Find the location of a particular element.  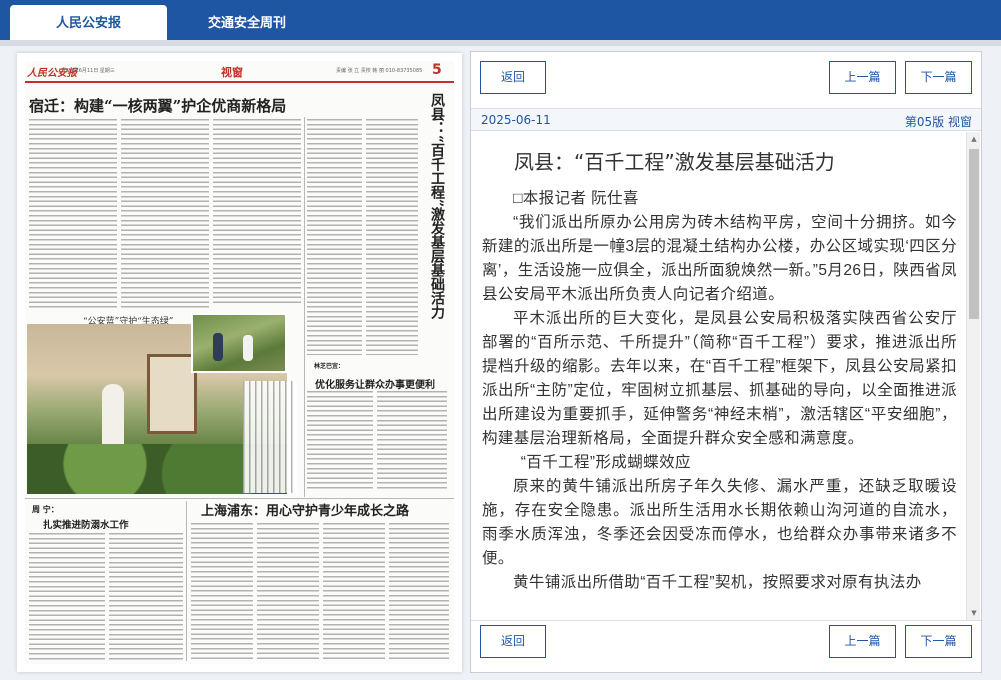

newspaper-page-number: 5 is located at coordinates (437, 70).